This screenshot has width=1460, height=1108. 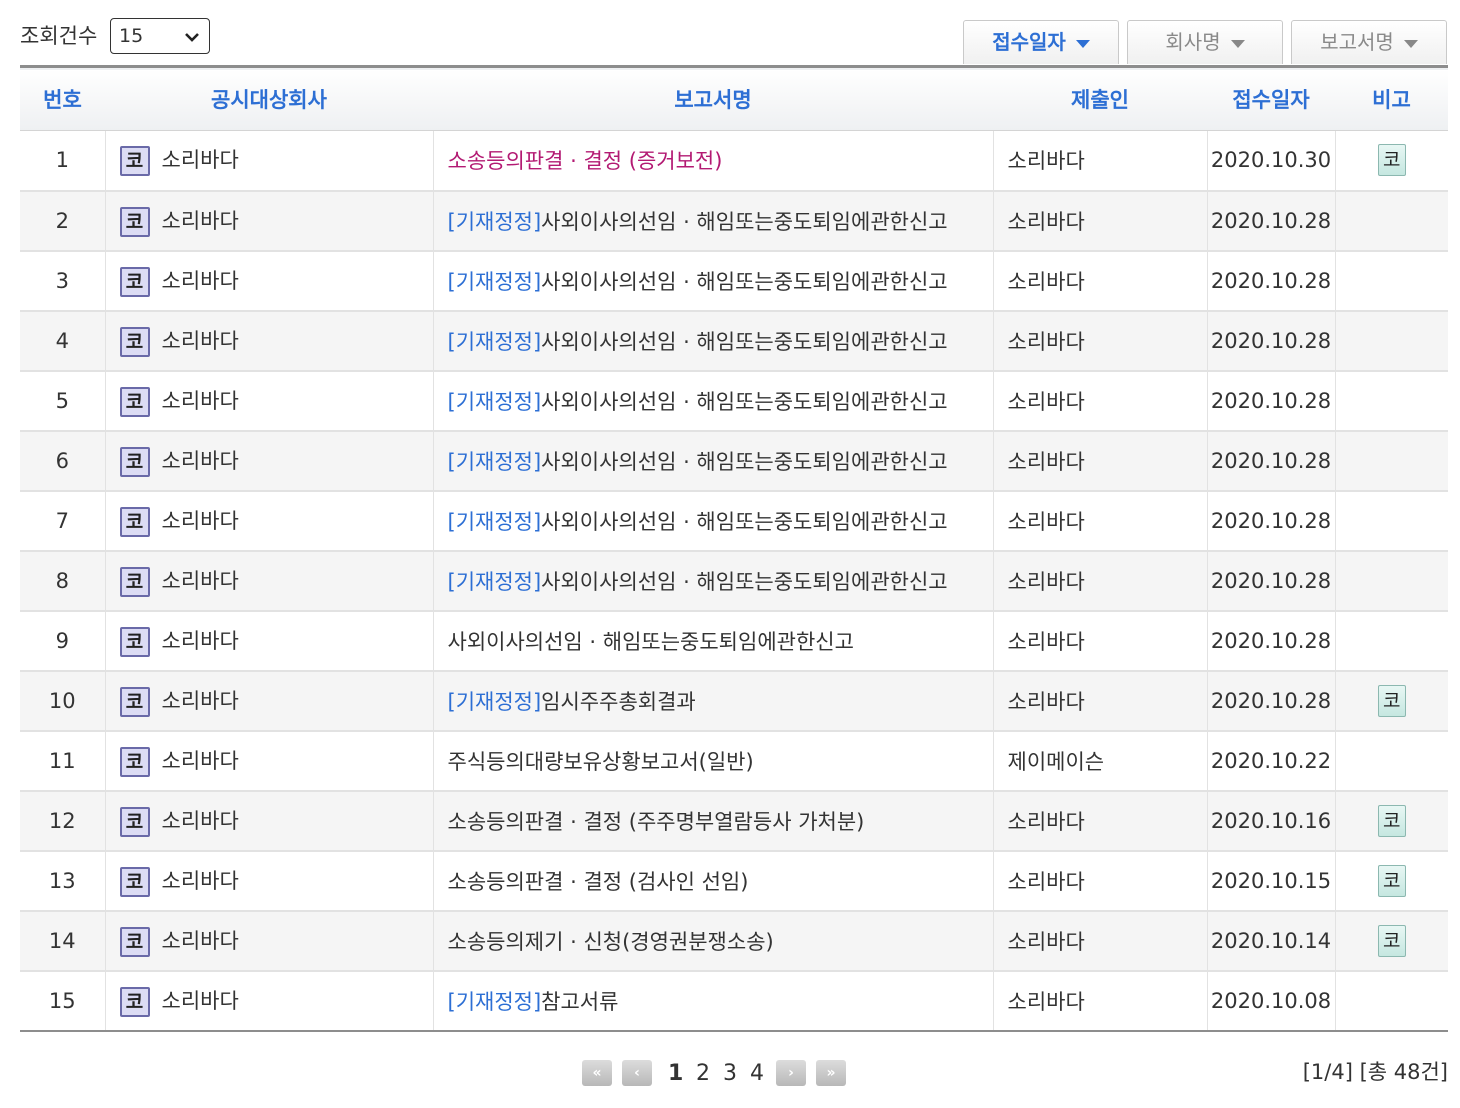 I want to click on report-title-link: 소송등의판결 · 결정 (주주명부열람등사 가처분), so click(x=656, y=822).